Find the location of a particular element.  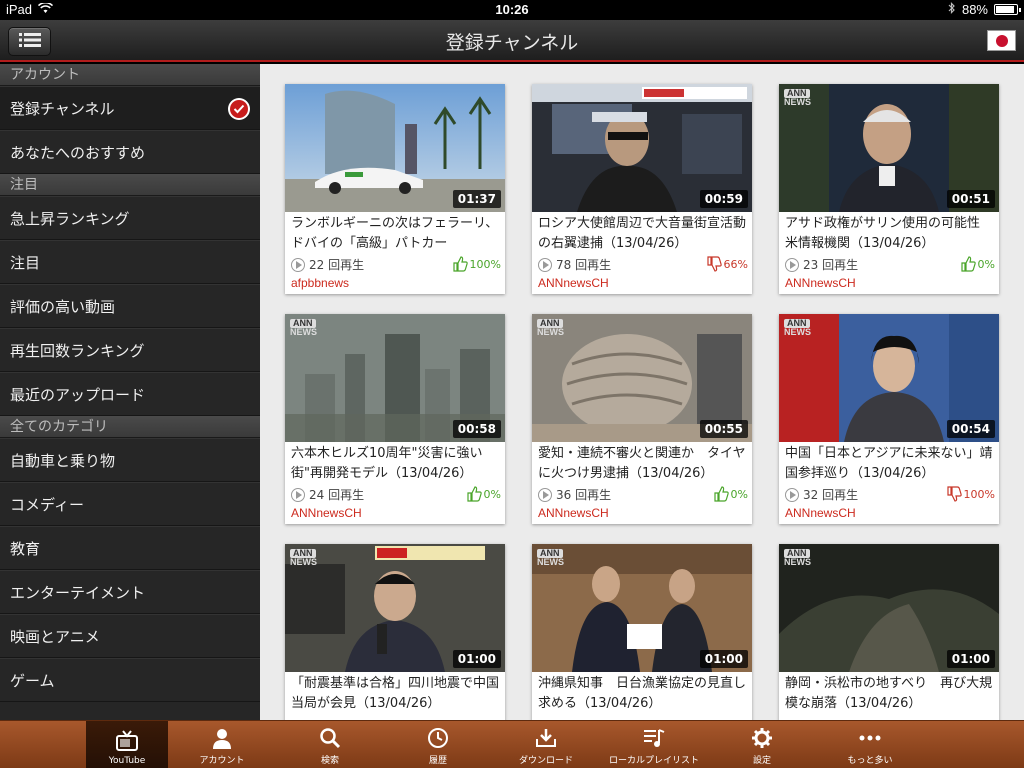

video-title: ランボルギーニの次はフェラーリ、ドバイの「高級」パトカー is located at coordinates (396, 234).